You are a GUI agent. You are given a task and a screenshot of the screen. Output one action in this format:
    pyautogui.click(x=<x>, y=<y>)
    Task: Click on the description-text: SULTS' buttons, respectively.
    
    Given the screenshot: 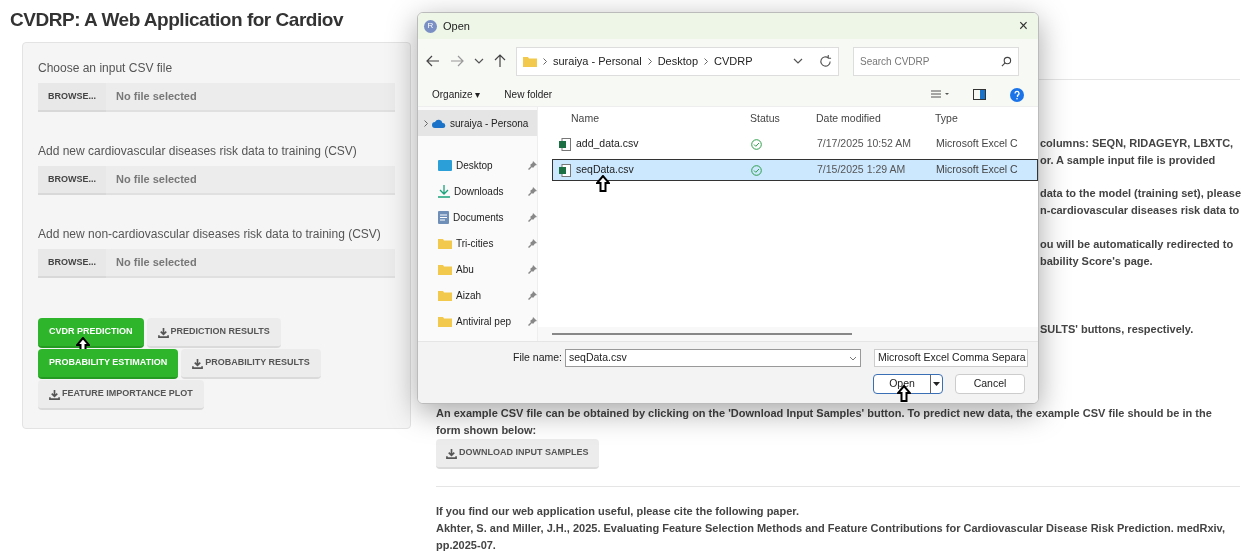 What is the action you would take?
    pyautogui.click(x=1117, y=329)
    